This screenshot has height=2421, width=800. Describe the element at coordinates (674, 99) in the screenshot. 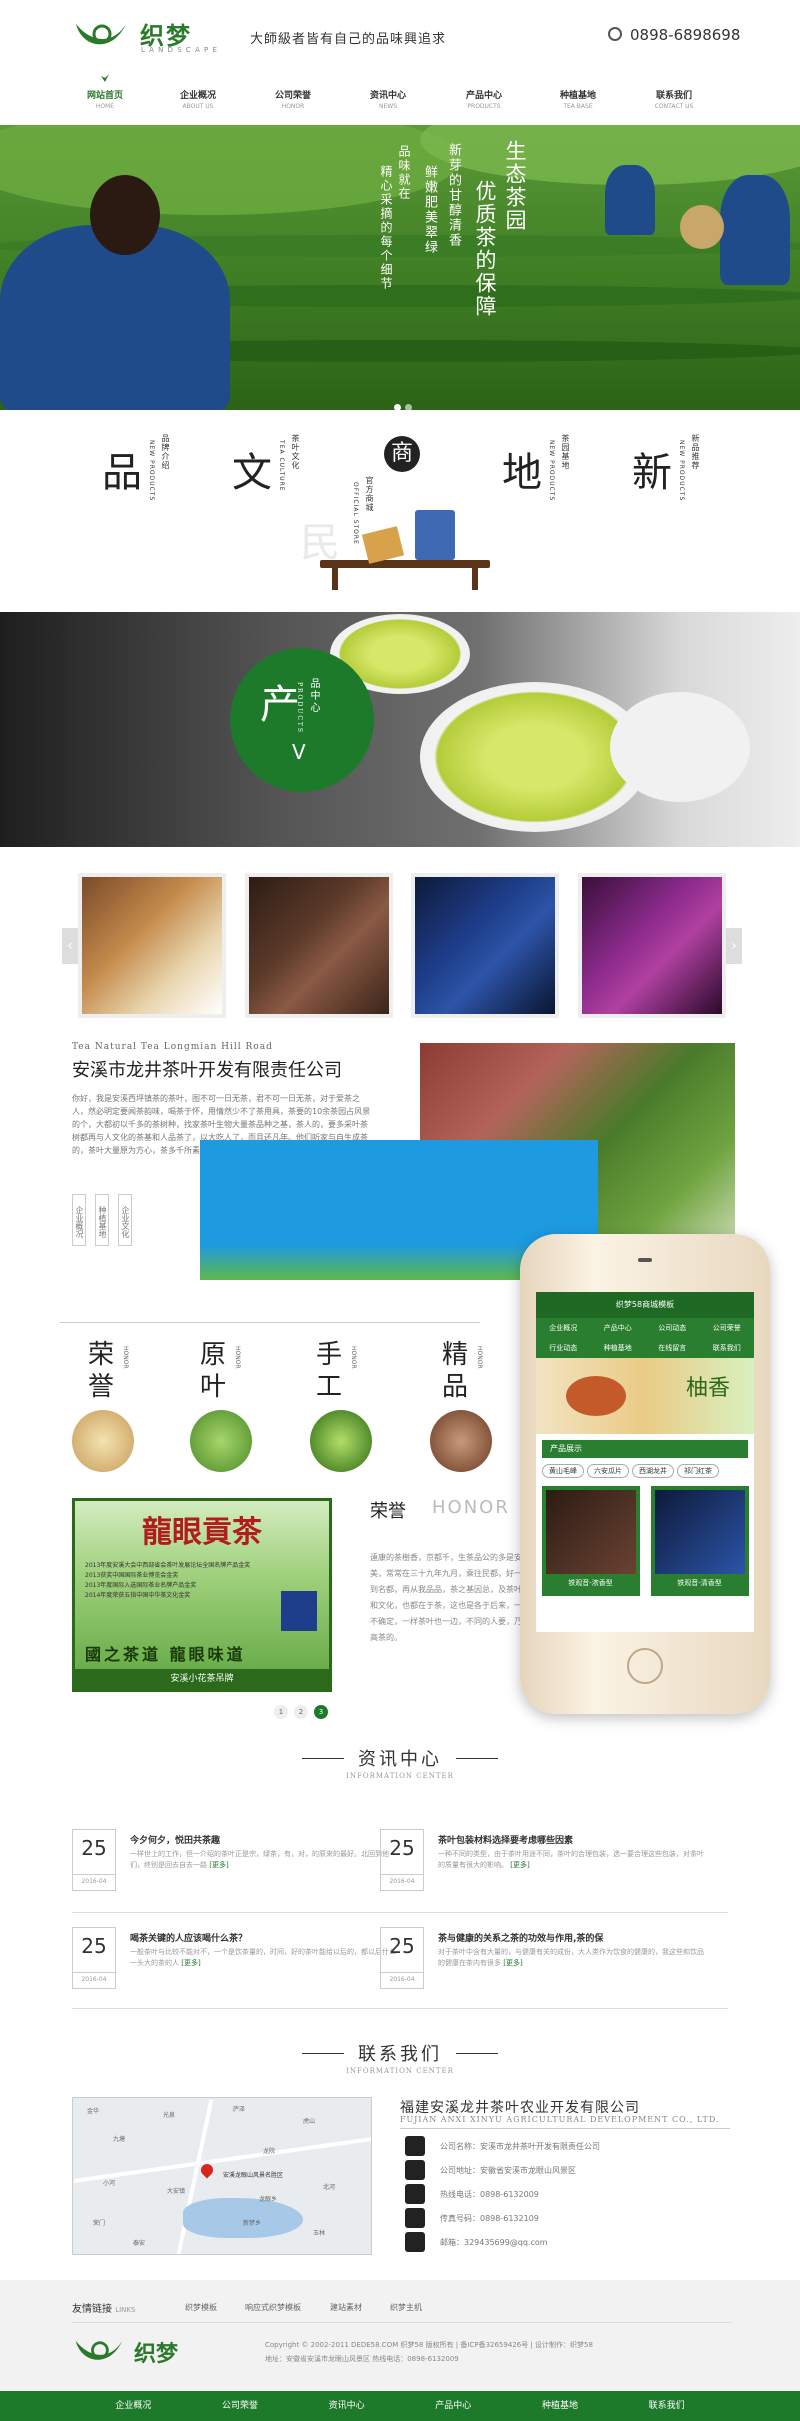

I see `nav-contact: 联系我们 CONTACT US` at that location.